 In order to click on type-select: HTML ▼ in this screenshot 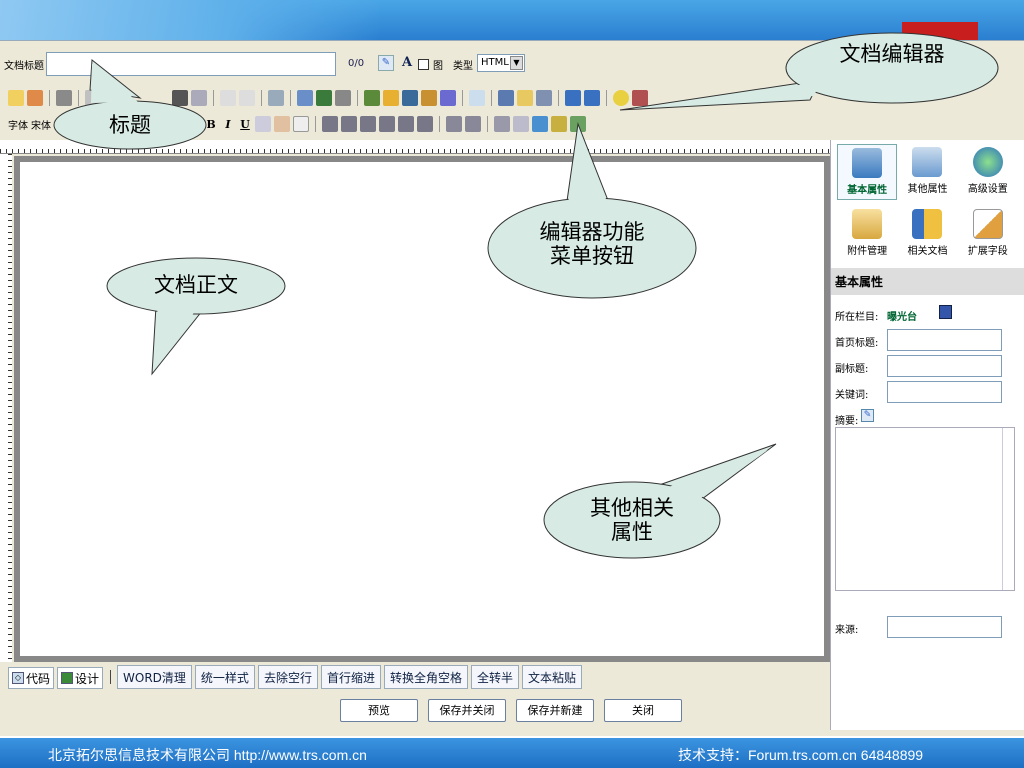, I will do `click(501, 63)`.